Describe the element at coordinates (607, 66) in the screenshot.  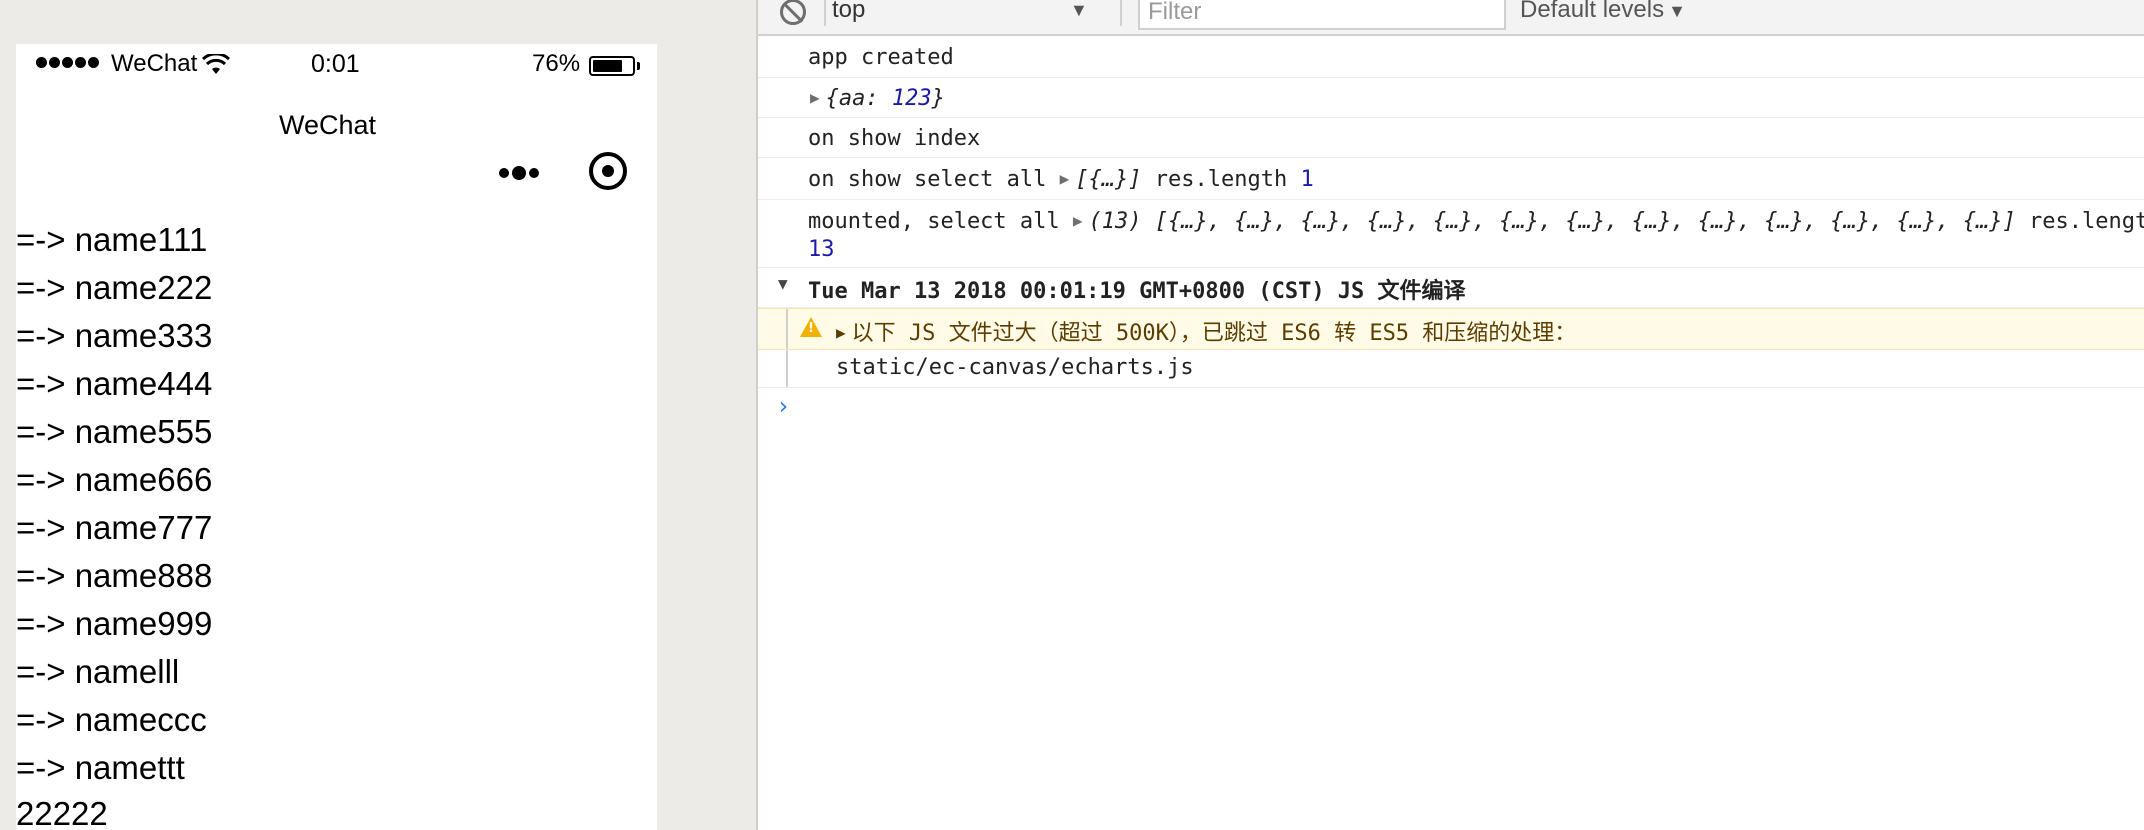
I see `battery-fill` at that location.